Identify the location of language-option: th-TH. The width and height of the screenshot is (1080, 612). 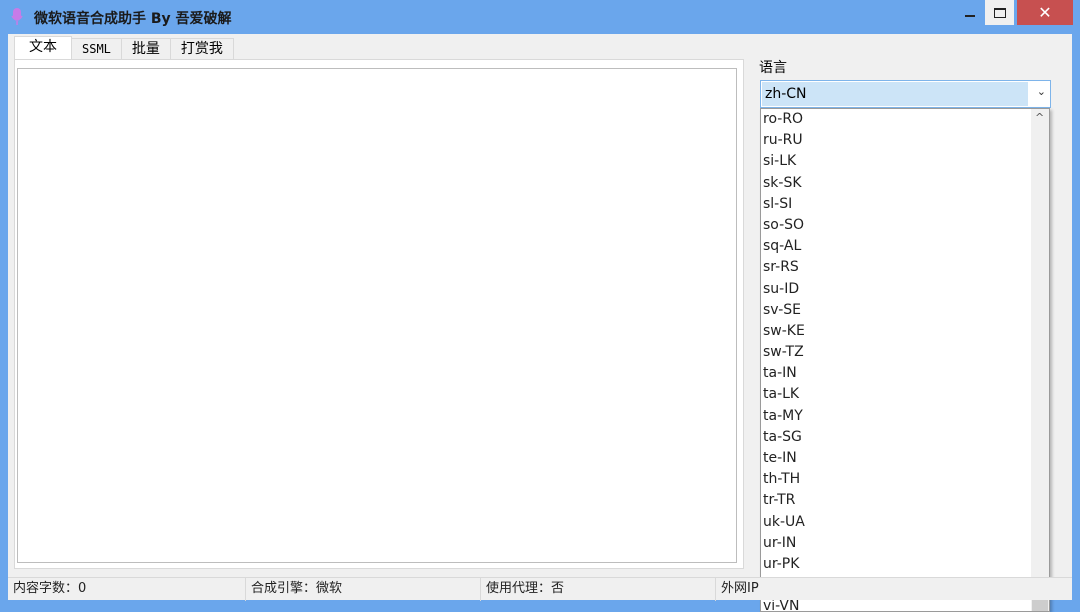
(905, 479).